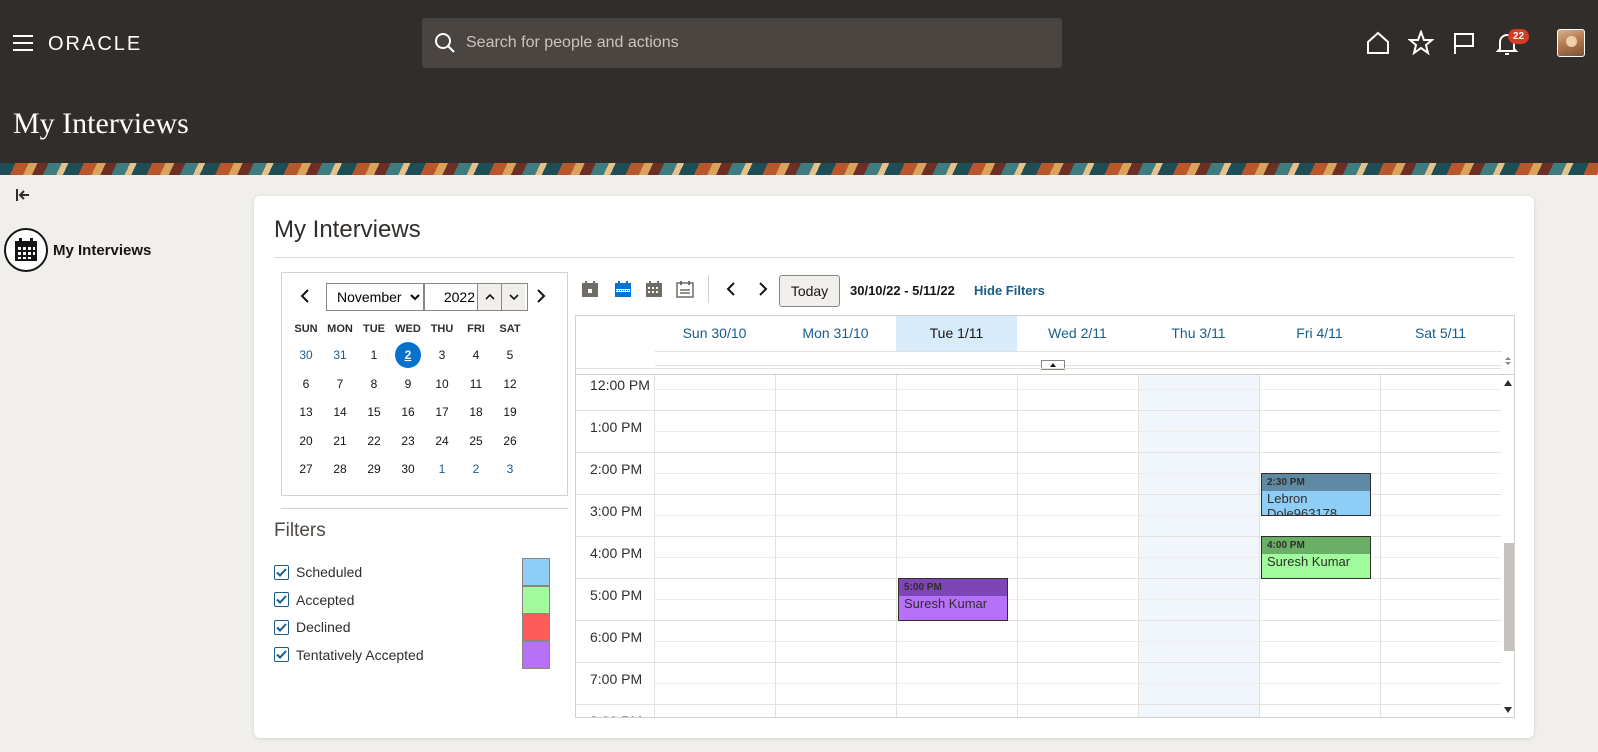  Describe the element at coordinates (442, 384) in the screenshot. I see `mini-calendar-day: 10` at that location.